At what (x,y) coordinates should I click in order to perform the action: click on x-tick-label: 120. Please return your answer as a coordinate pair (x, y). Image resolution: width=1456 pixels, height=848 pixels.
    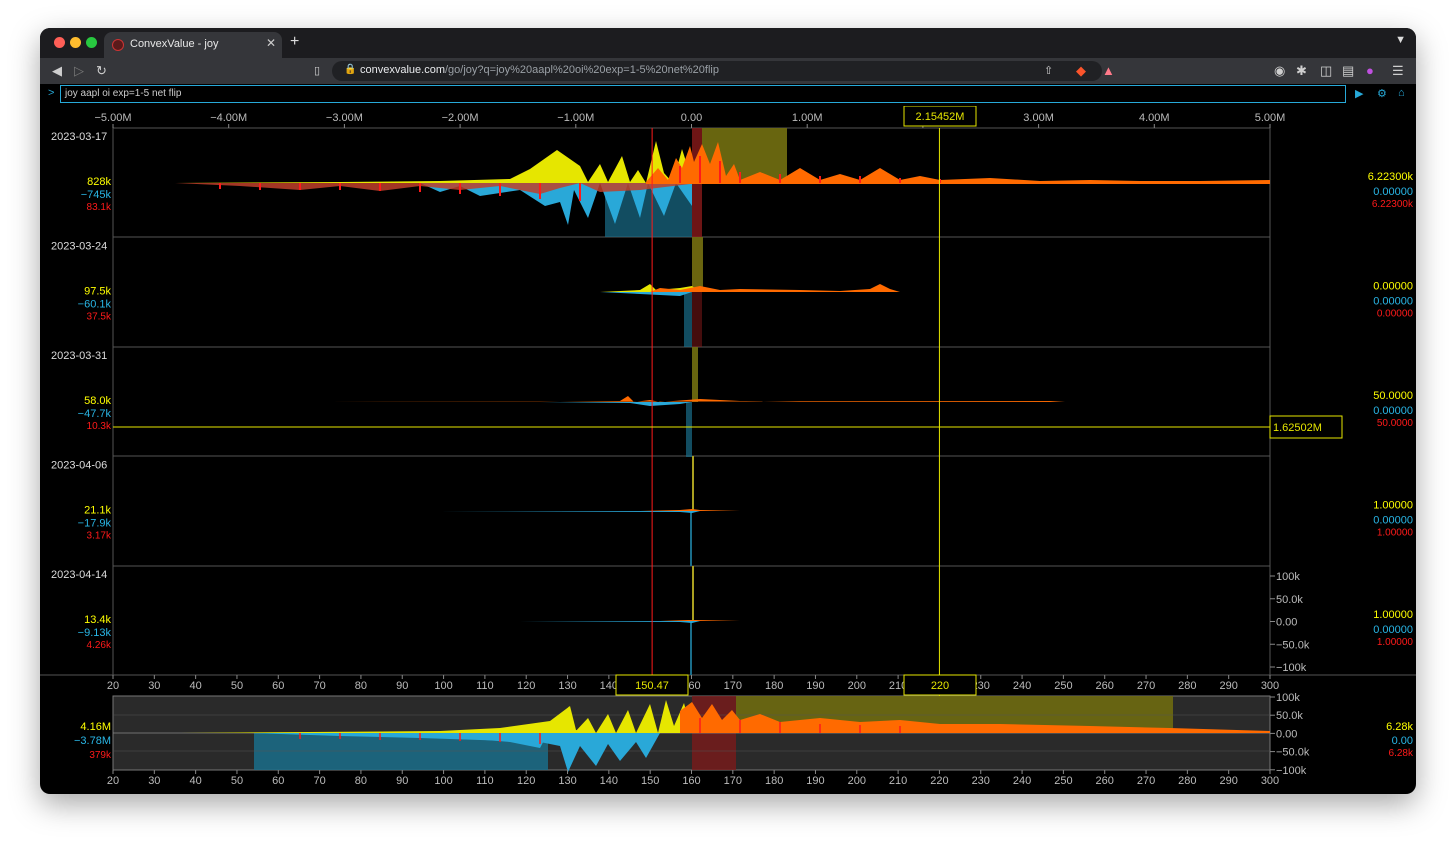
    Looking at the image, I should click on (526, 686).